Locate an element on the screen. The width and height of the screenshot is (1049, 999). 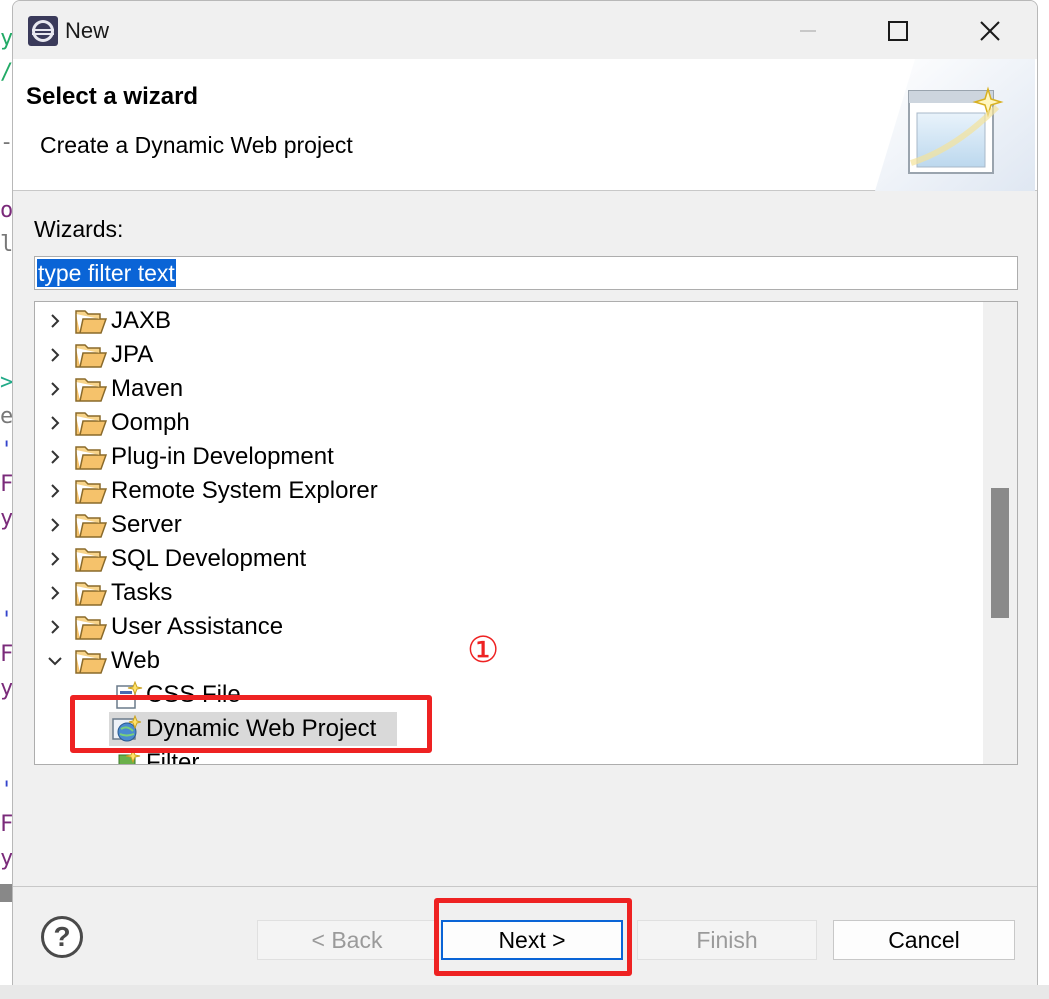
help-icon: ? is located at coordinates (62, 936).